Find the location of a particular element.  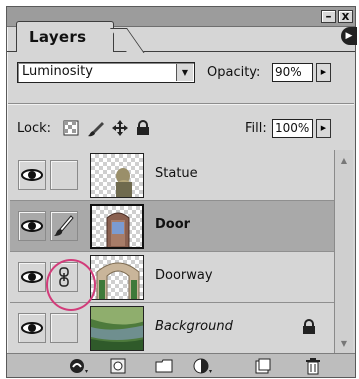

close-button: x is located at coordinates (345, 16).